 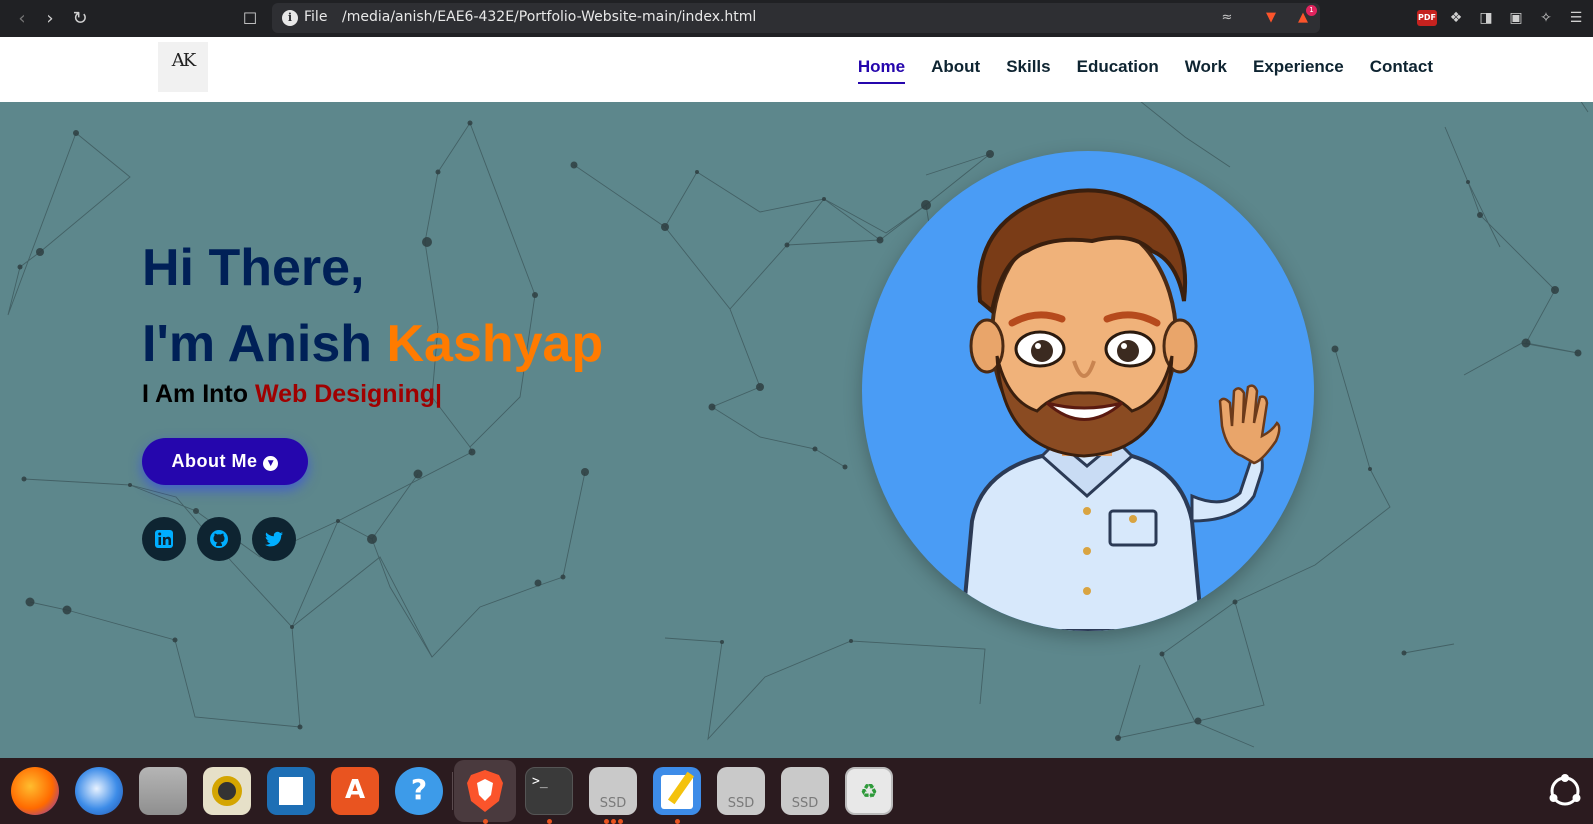 I want to click on hero-heading: Hi There, I'm Anish Kashyap, so click(x=372, y=306).